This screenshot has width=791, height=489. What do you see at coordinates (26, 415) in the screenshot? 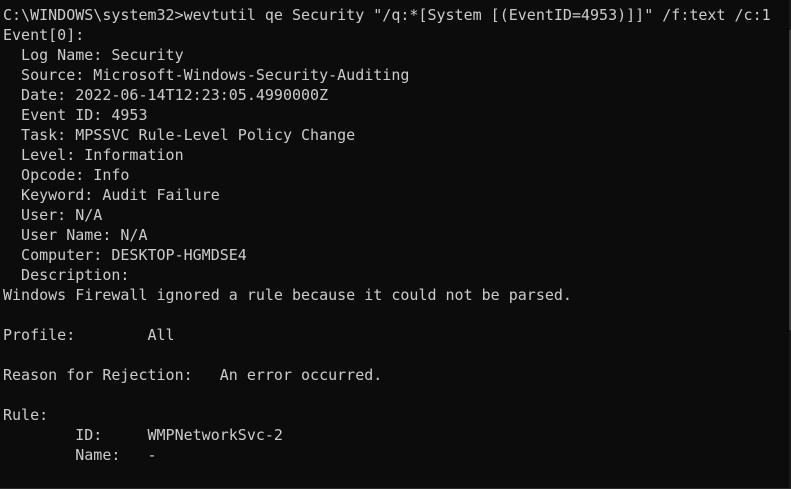
I see `output-rule-label: Rule:` at bounding box center [26, 415].